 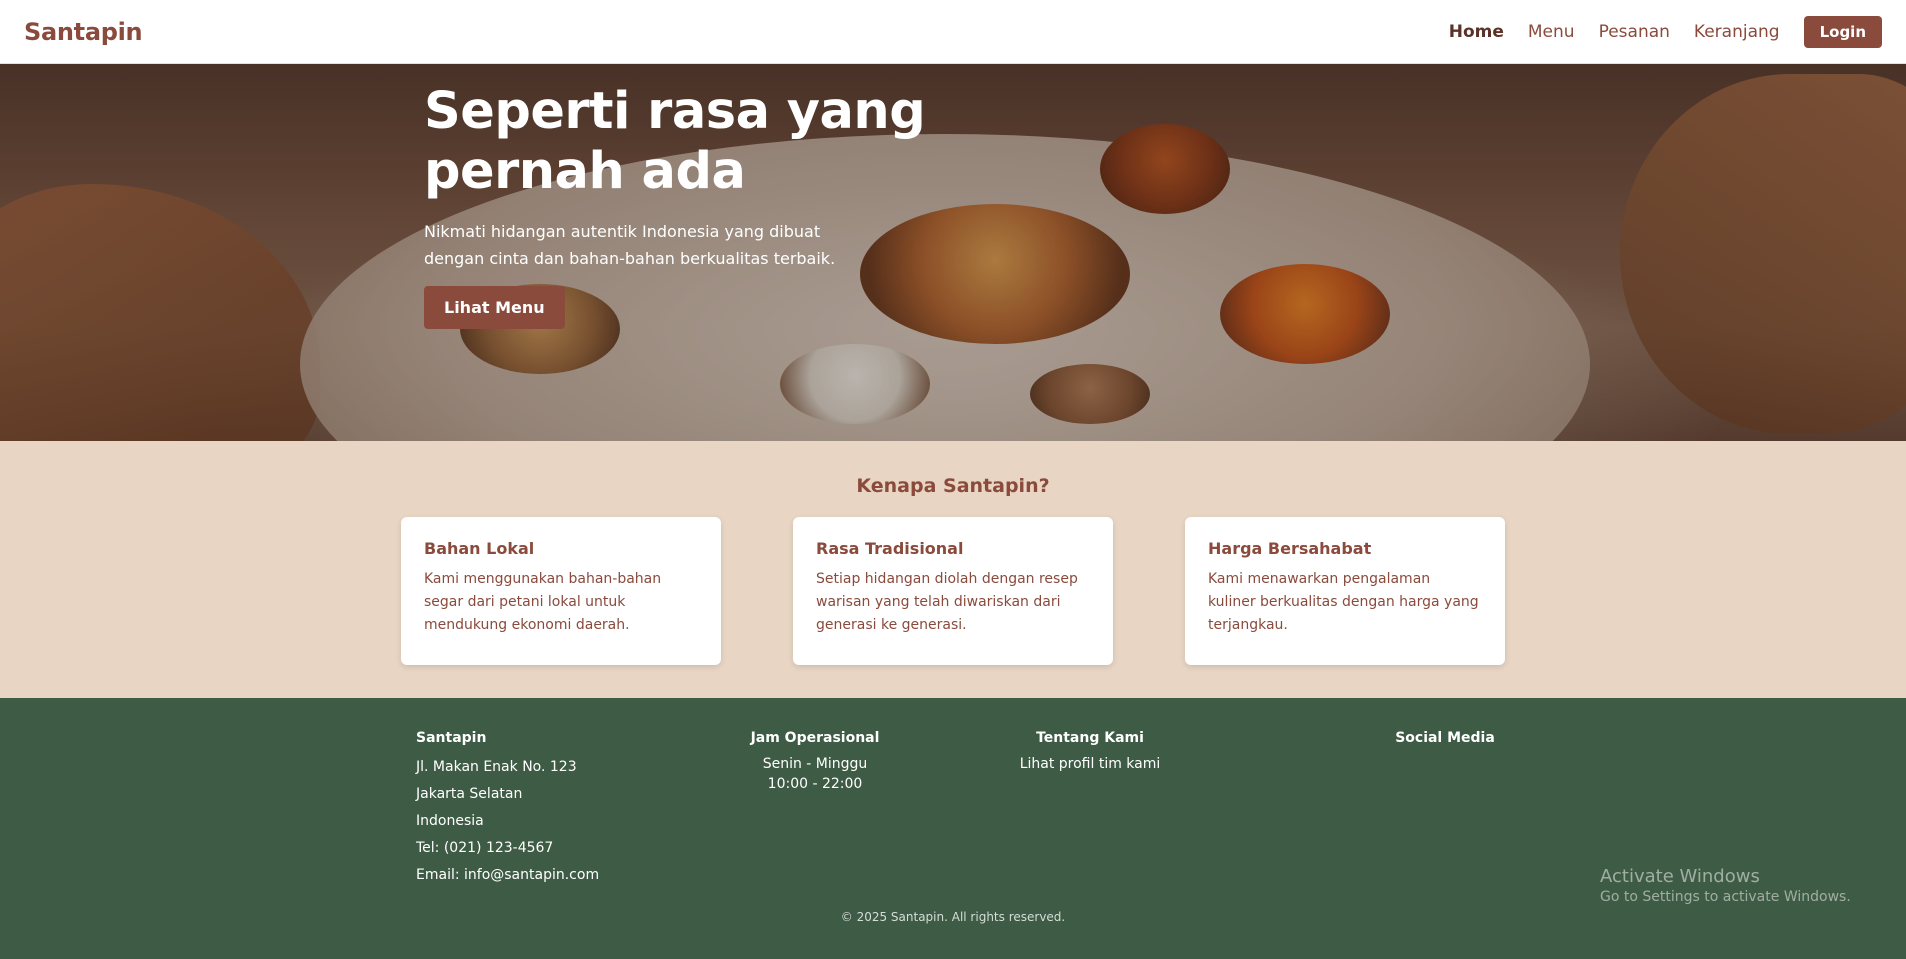 I want to click on activate-windows-title: Activate Windows, so click(x=1680, y=876).